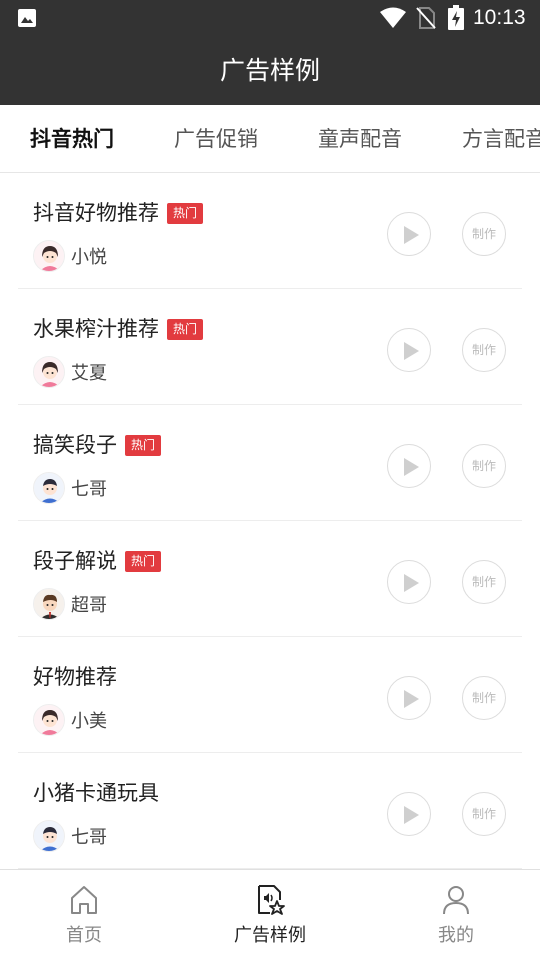 This screenshot has width=540, height=960. I want to click on list-item: 抖音好物推荐 热门 小悦 制作, so click(270, 231).